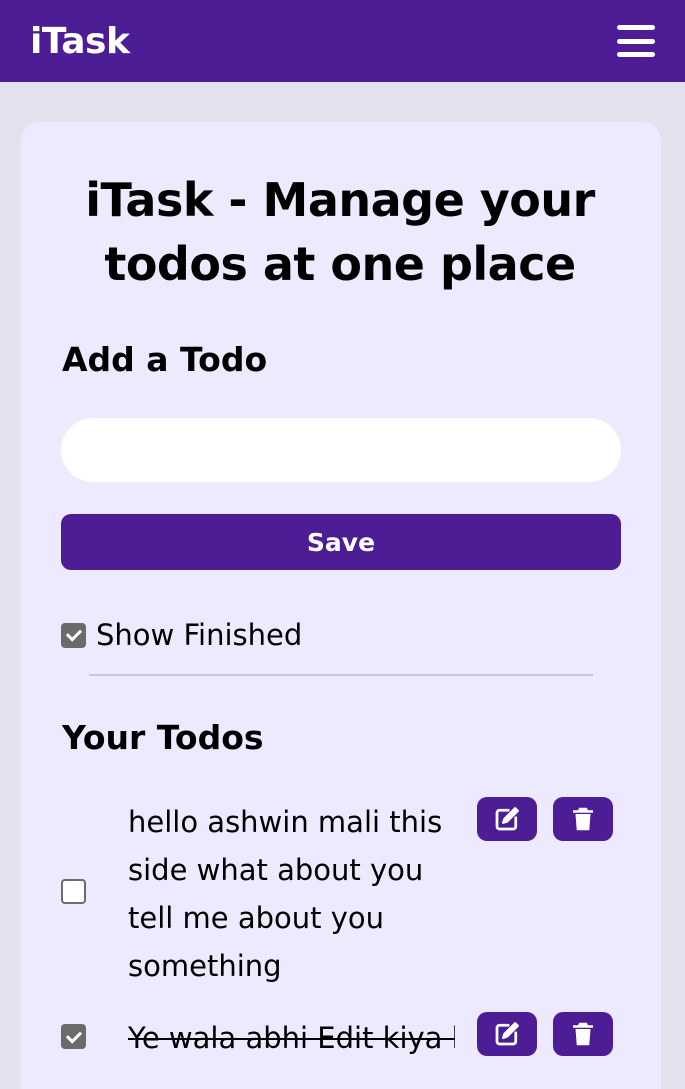 The height and width of the screenshot is (1089, 685). Describe the element at coordinates (199, 635) in the screenshot. I see `show-finished-label: Show Finished` at that location.